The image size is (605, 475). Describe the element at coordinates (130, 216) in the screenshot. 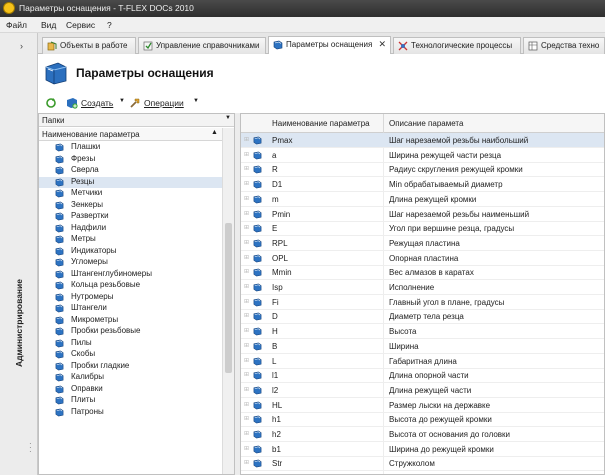

I see `folder-item: Развертки` at that location.